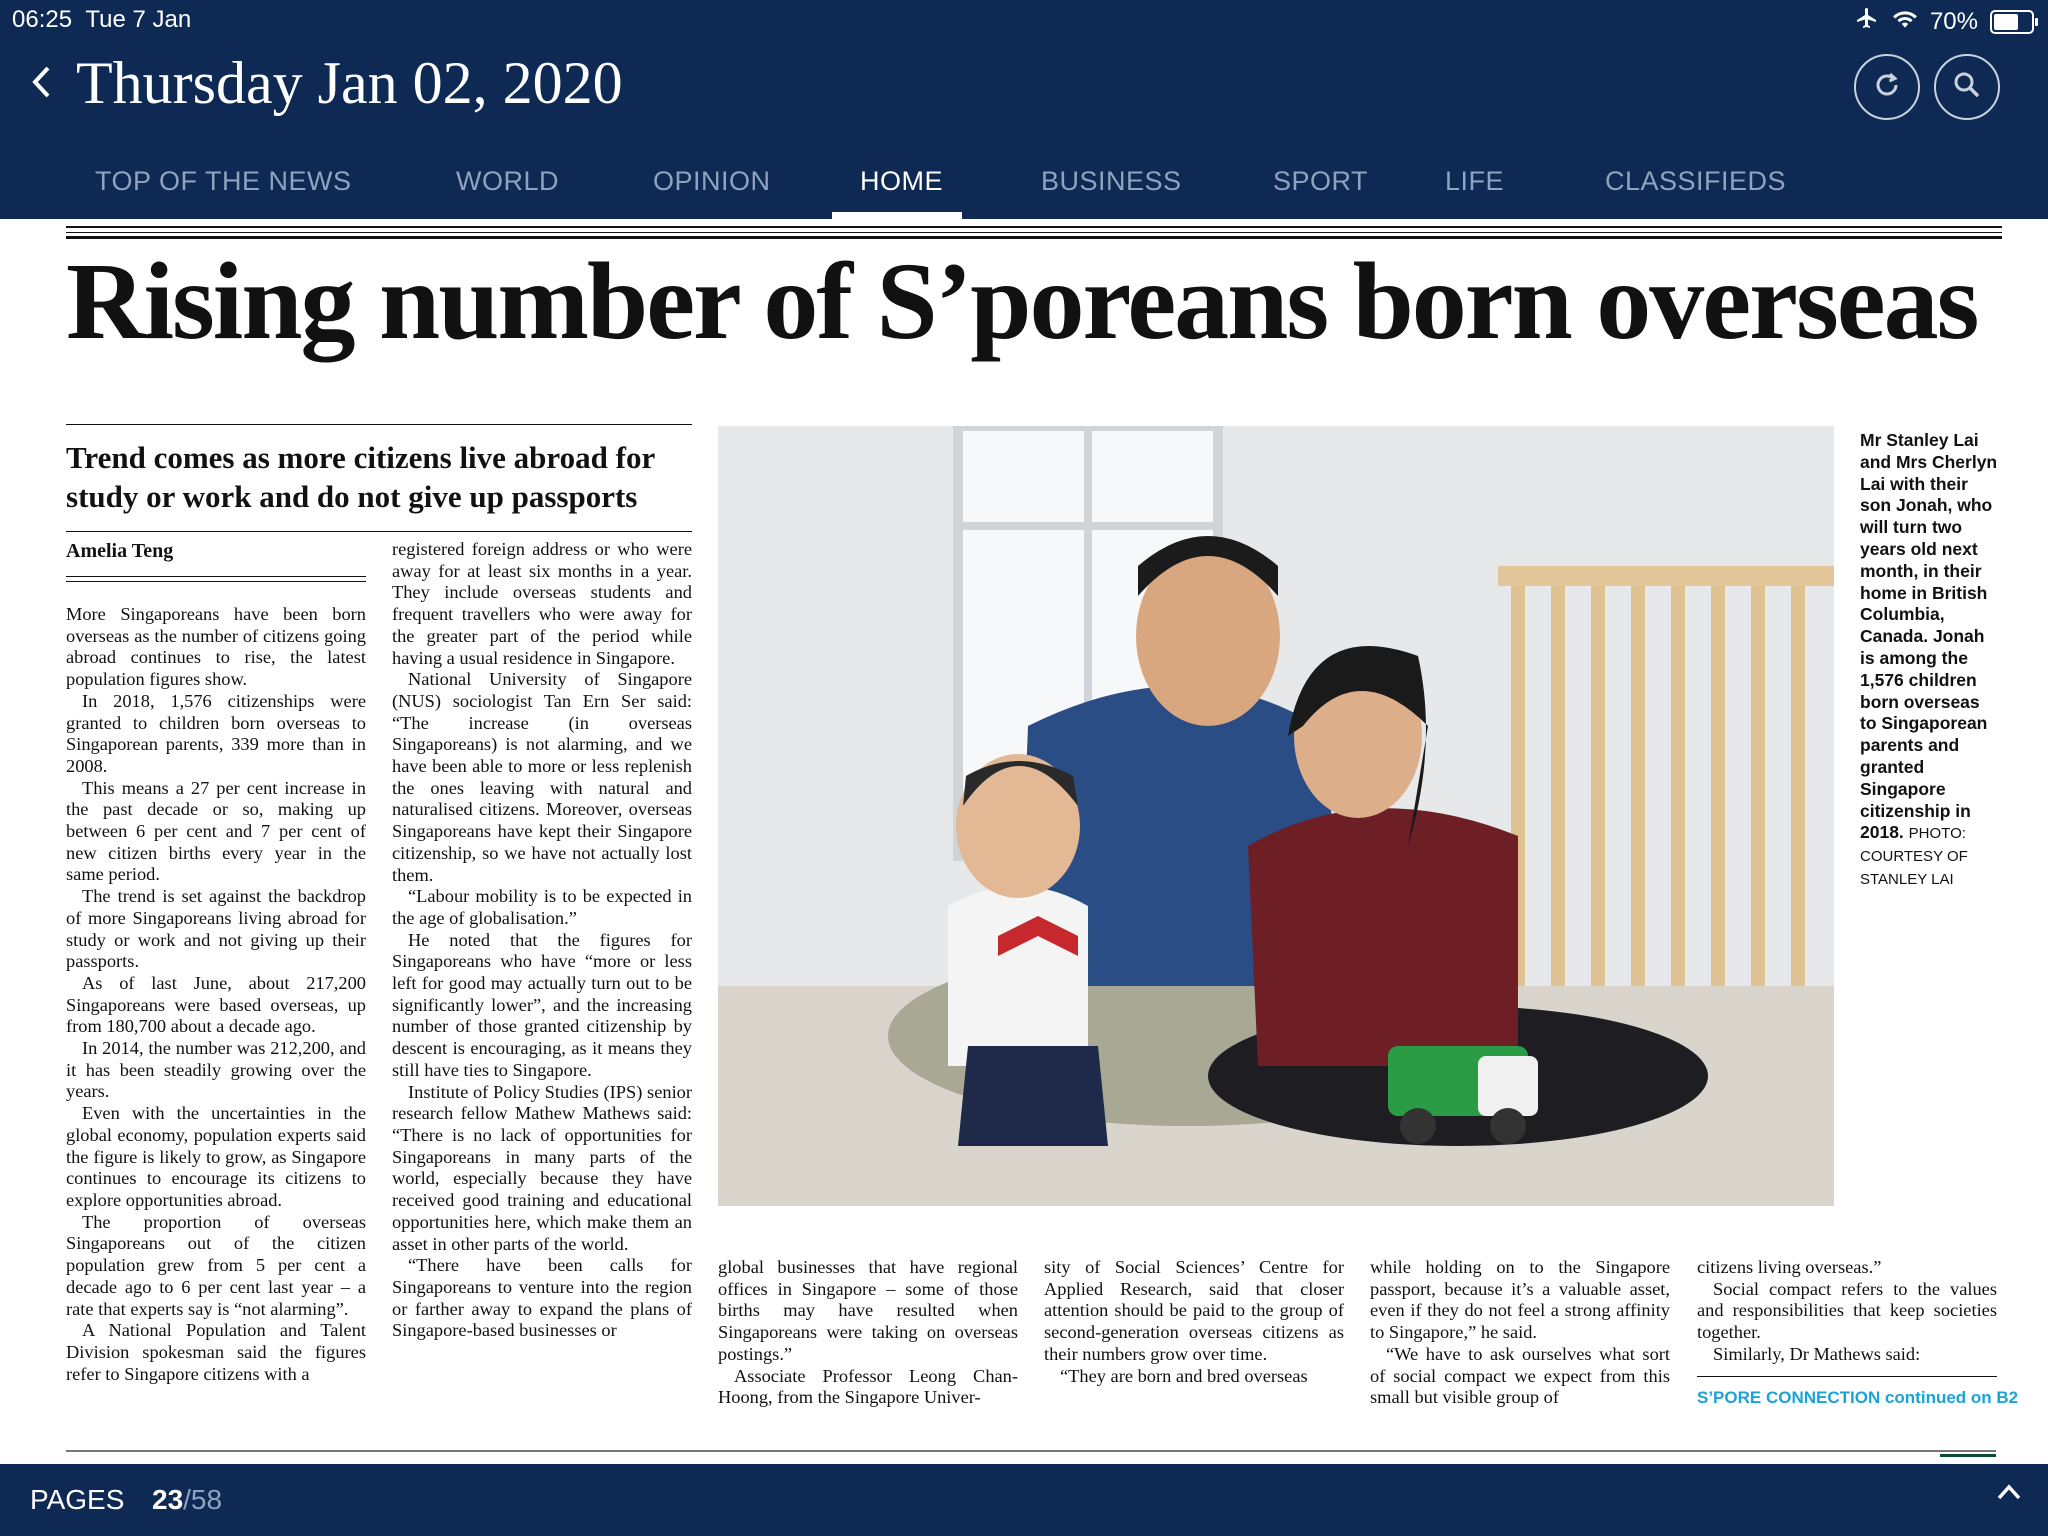  I want to click on battery-percent: 70%, so click(1953, 21).